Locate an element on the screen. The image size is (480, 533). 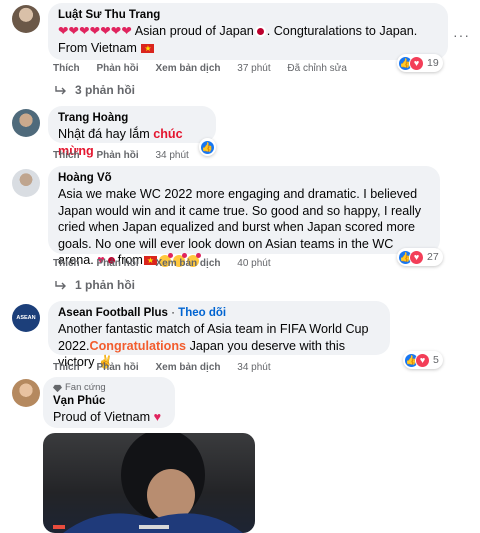
comment-author: Vạn Phúc is located at coordinates (109, 401).